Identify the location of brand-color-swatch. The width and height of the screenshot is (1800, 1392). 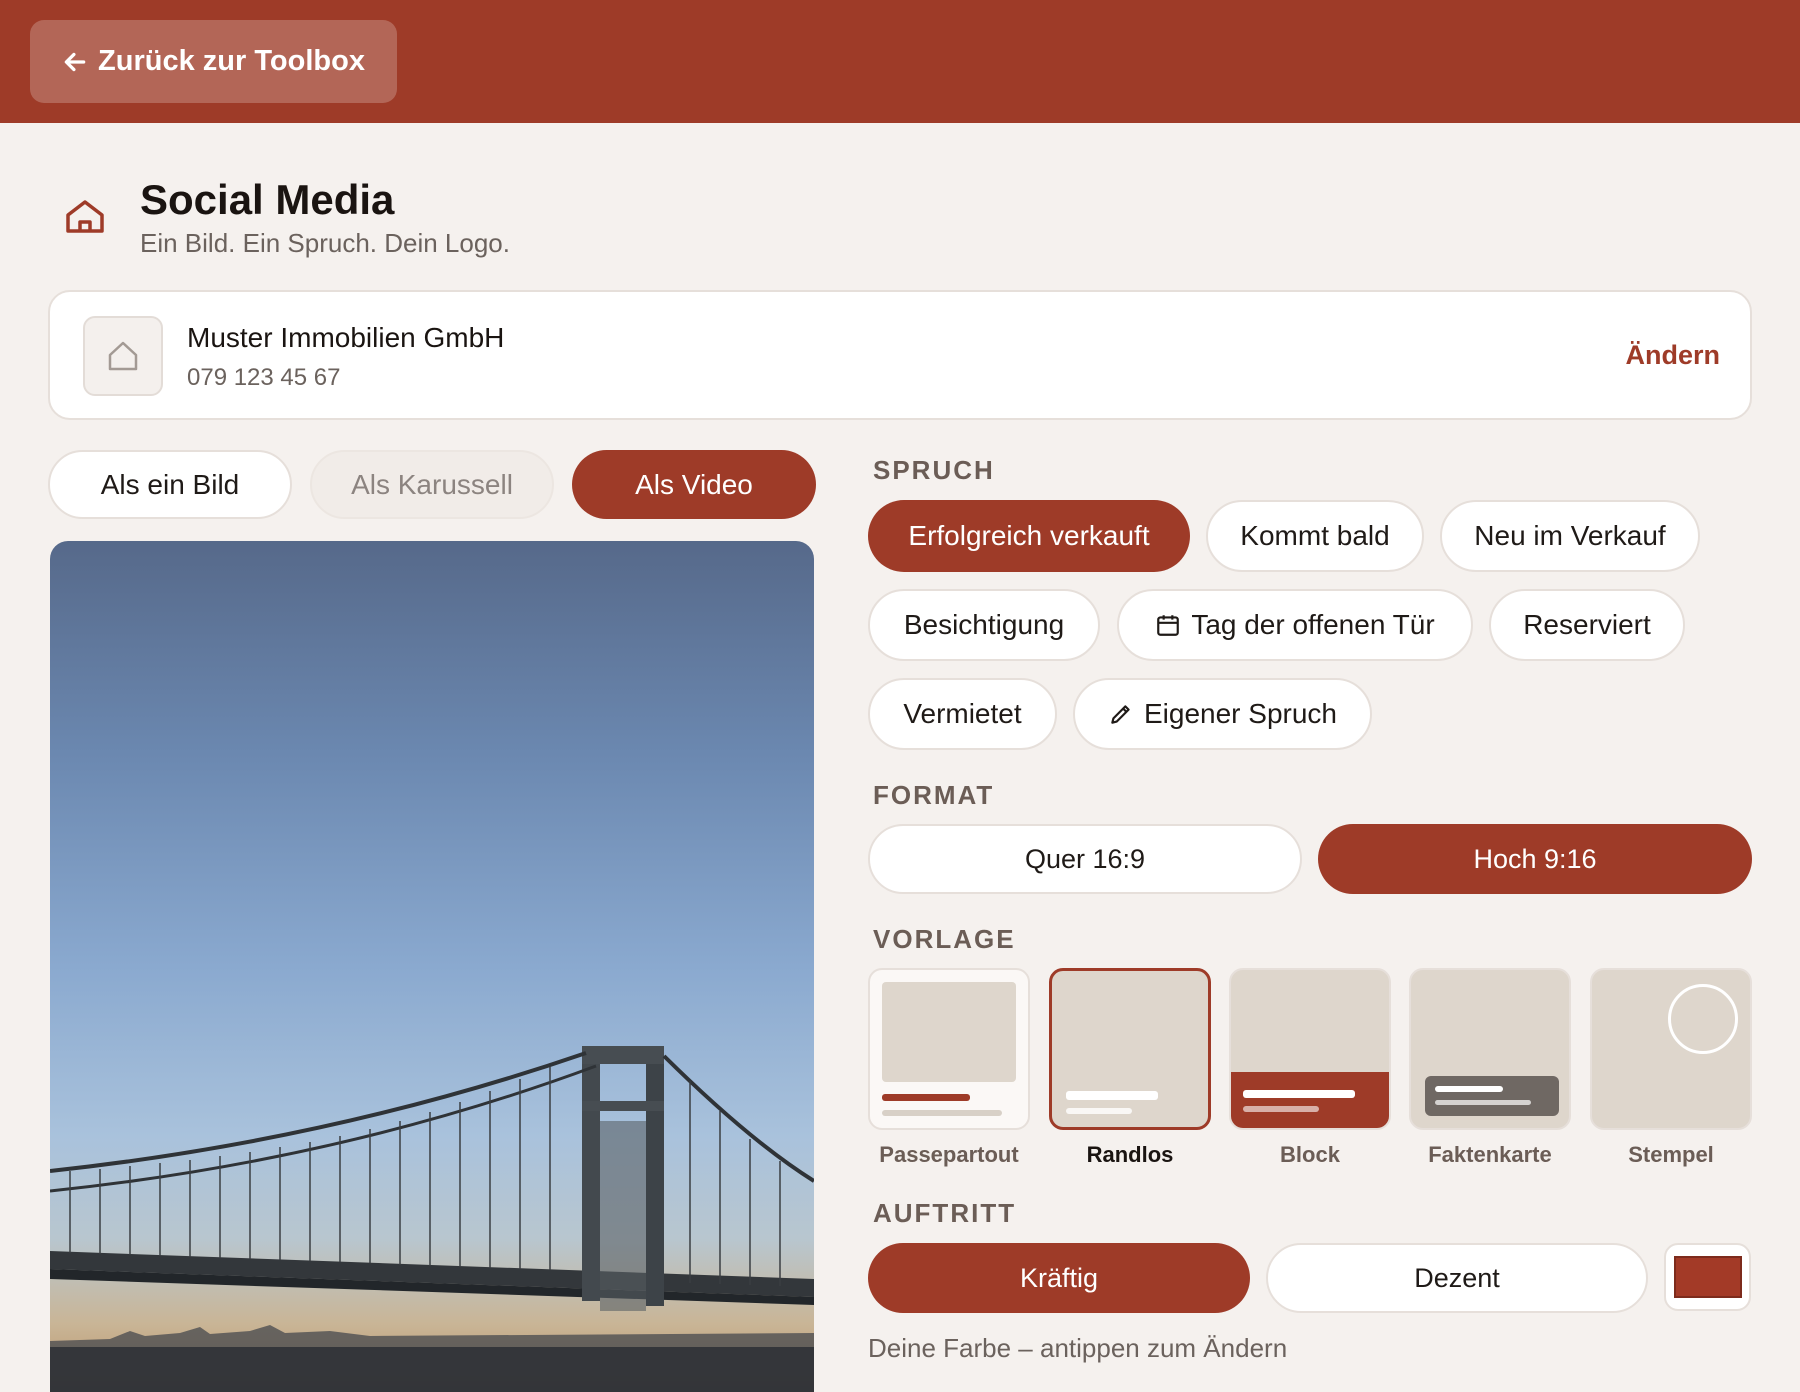
(1707, 1277).